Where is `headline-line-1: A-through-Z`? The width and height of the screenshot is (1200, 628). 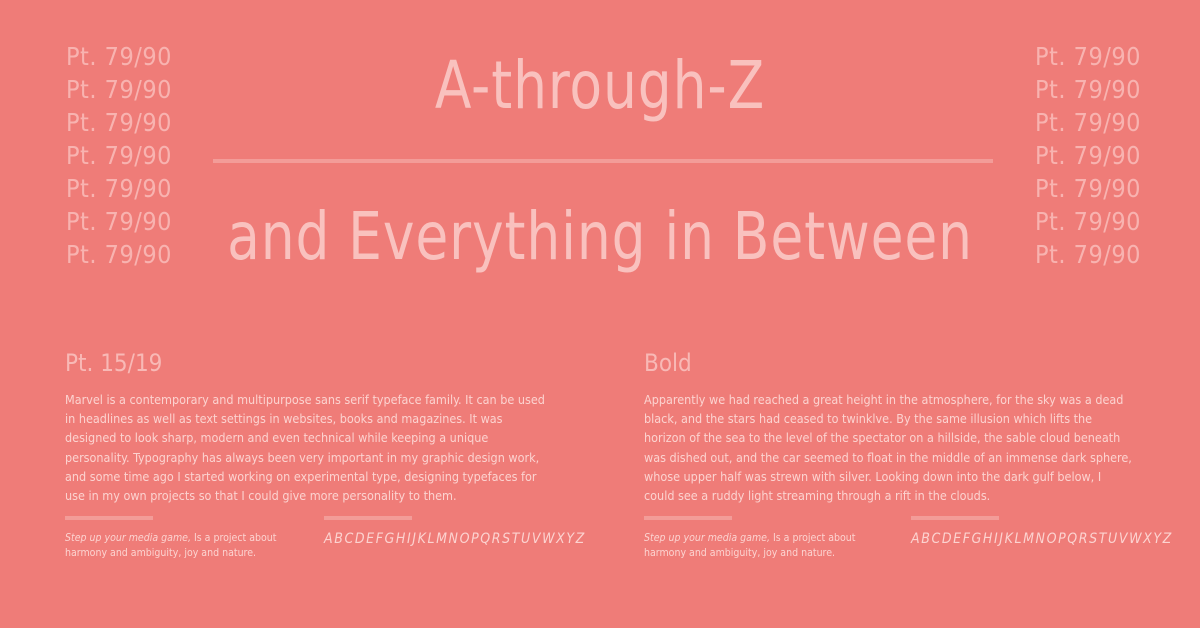 headline-line-1: A-through-Z is located at coordinates (600, 85).